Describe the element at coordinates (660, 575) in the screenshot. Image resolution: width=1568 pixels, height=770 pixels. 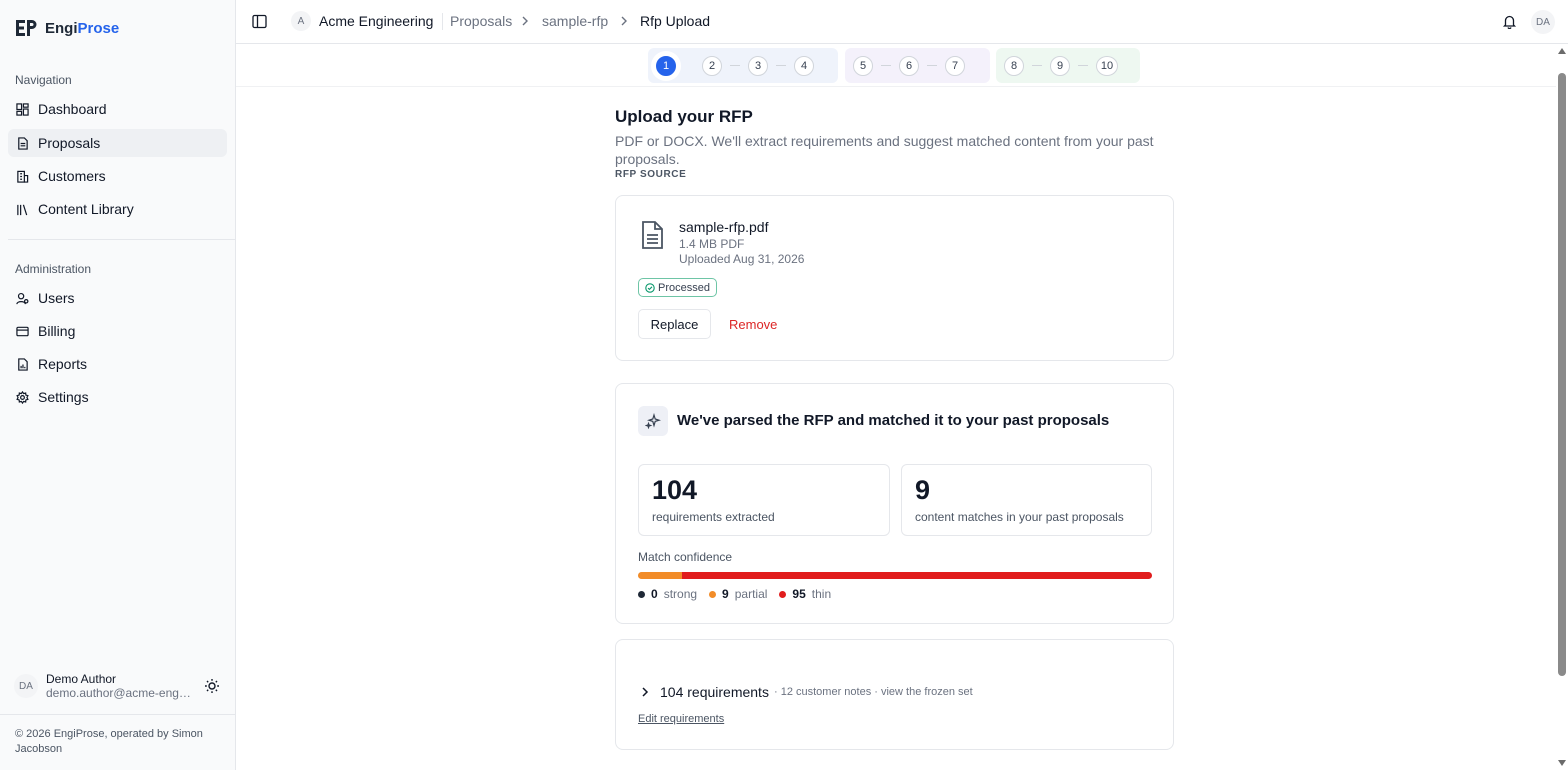
I see `confidence-segment-partial` at that location.